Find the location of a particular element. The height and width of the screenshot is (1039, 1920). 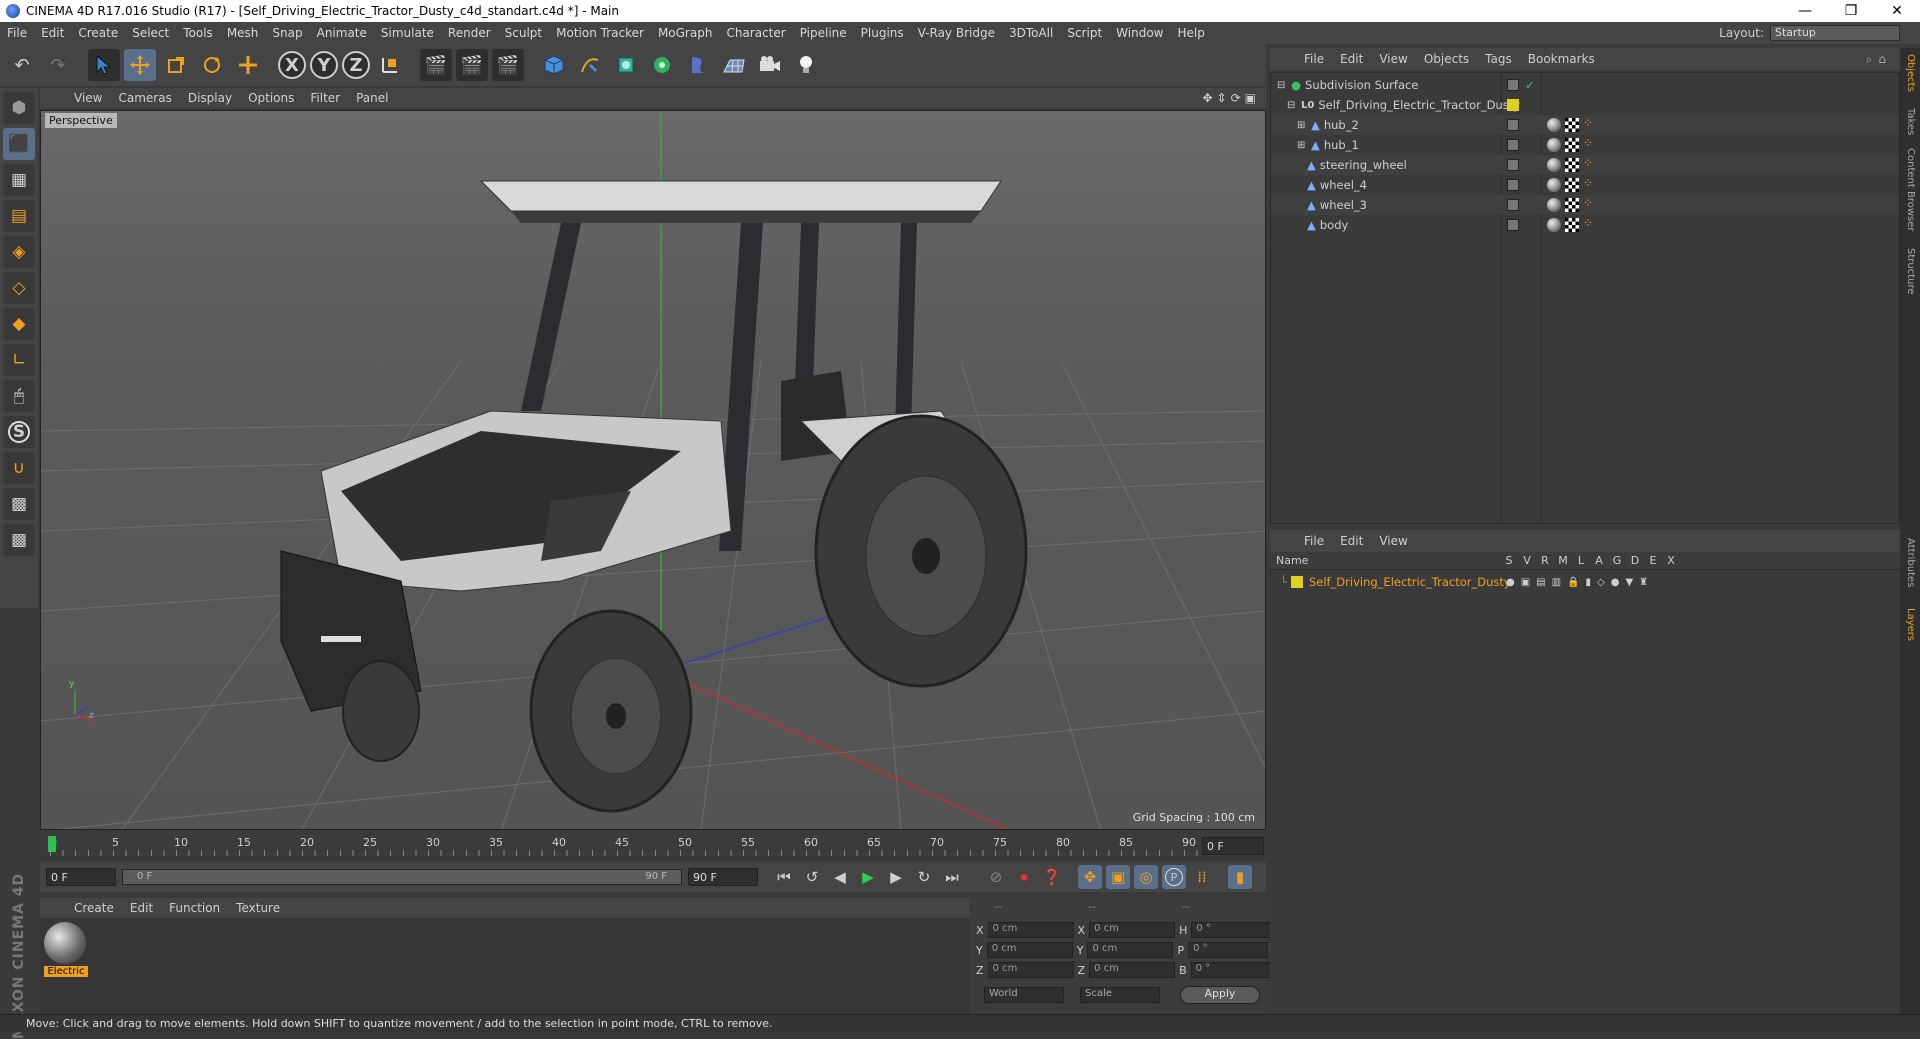

key-scale-button: ▣ is located at coordinates (1118, 877).